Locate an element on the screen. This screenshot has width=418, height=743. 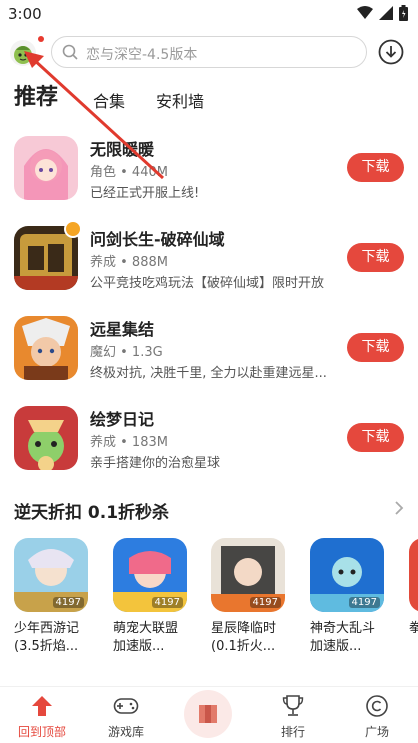
app-name: 远星集结 is located at coordinates (122, 329).